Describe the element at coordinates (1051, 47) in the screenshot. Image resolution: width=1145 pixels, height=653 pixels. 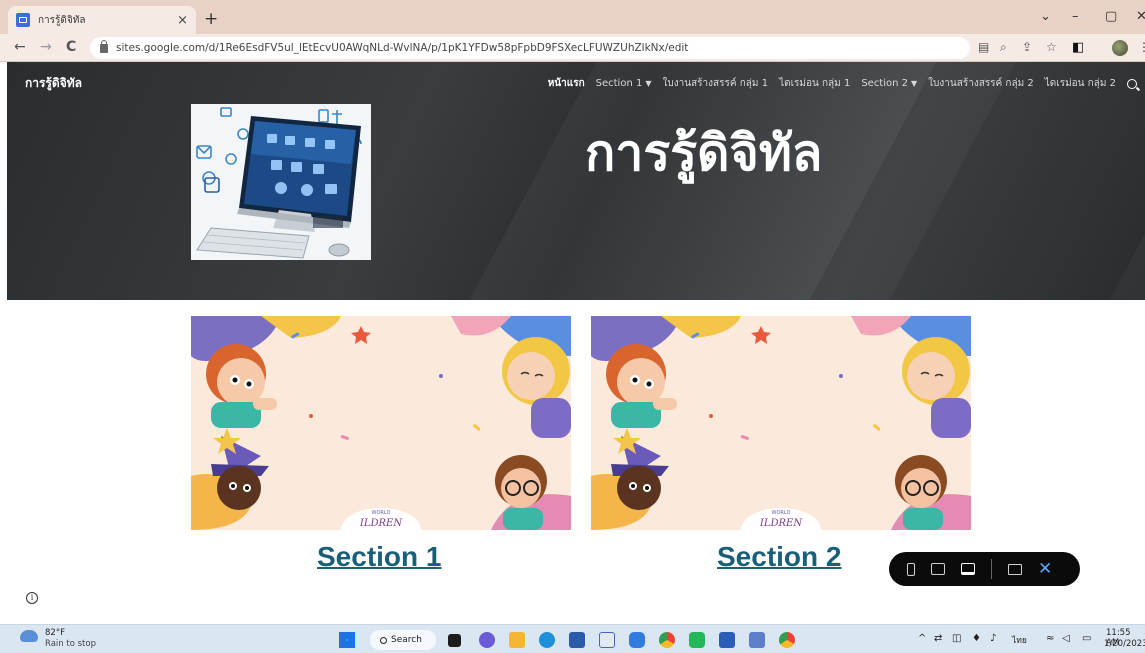
I see `bookmark-star-icon: ☆` at that location.